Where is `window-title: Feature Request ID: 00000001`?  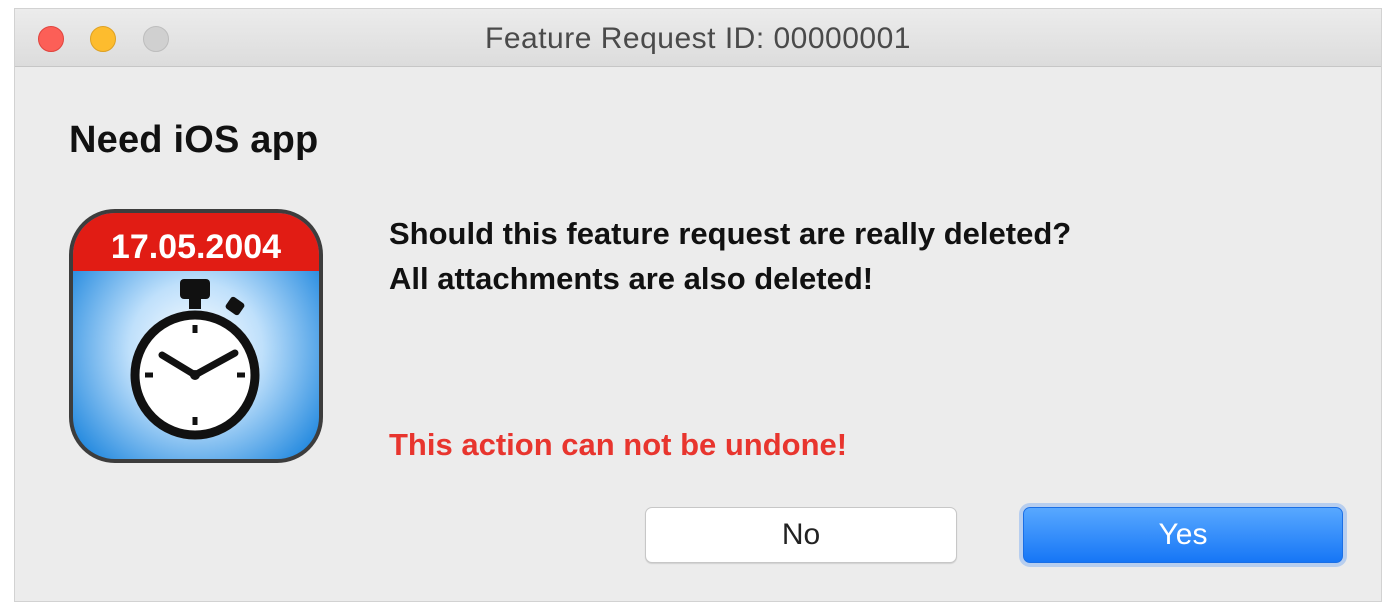 window-title: Feature Request ID: 00000001 is located at coordinates (698, 38).